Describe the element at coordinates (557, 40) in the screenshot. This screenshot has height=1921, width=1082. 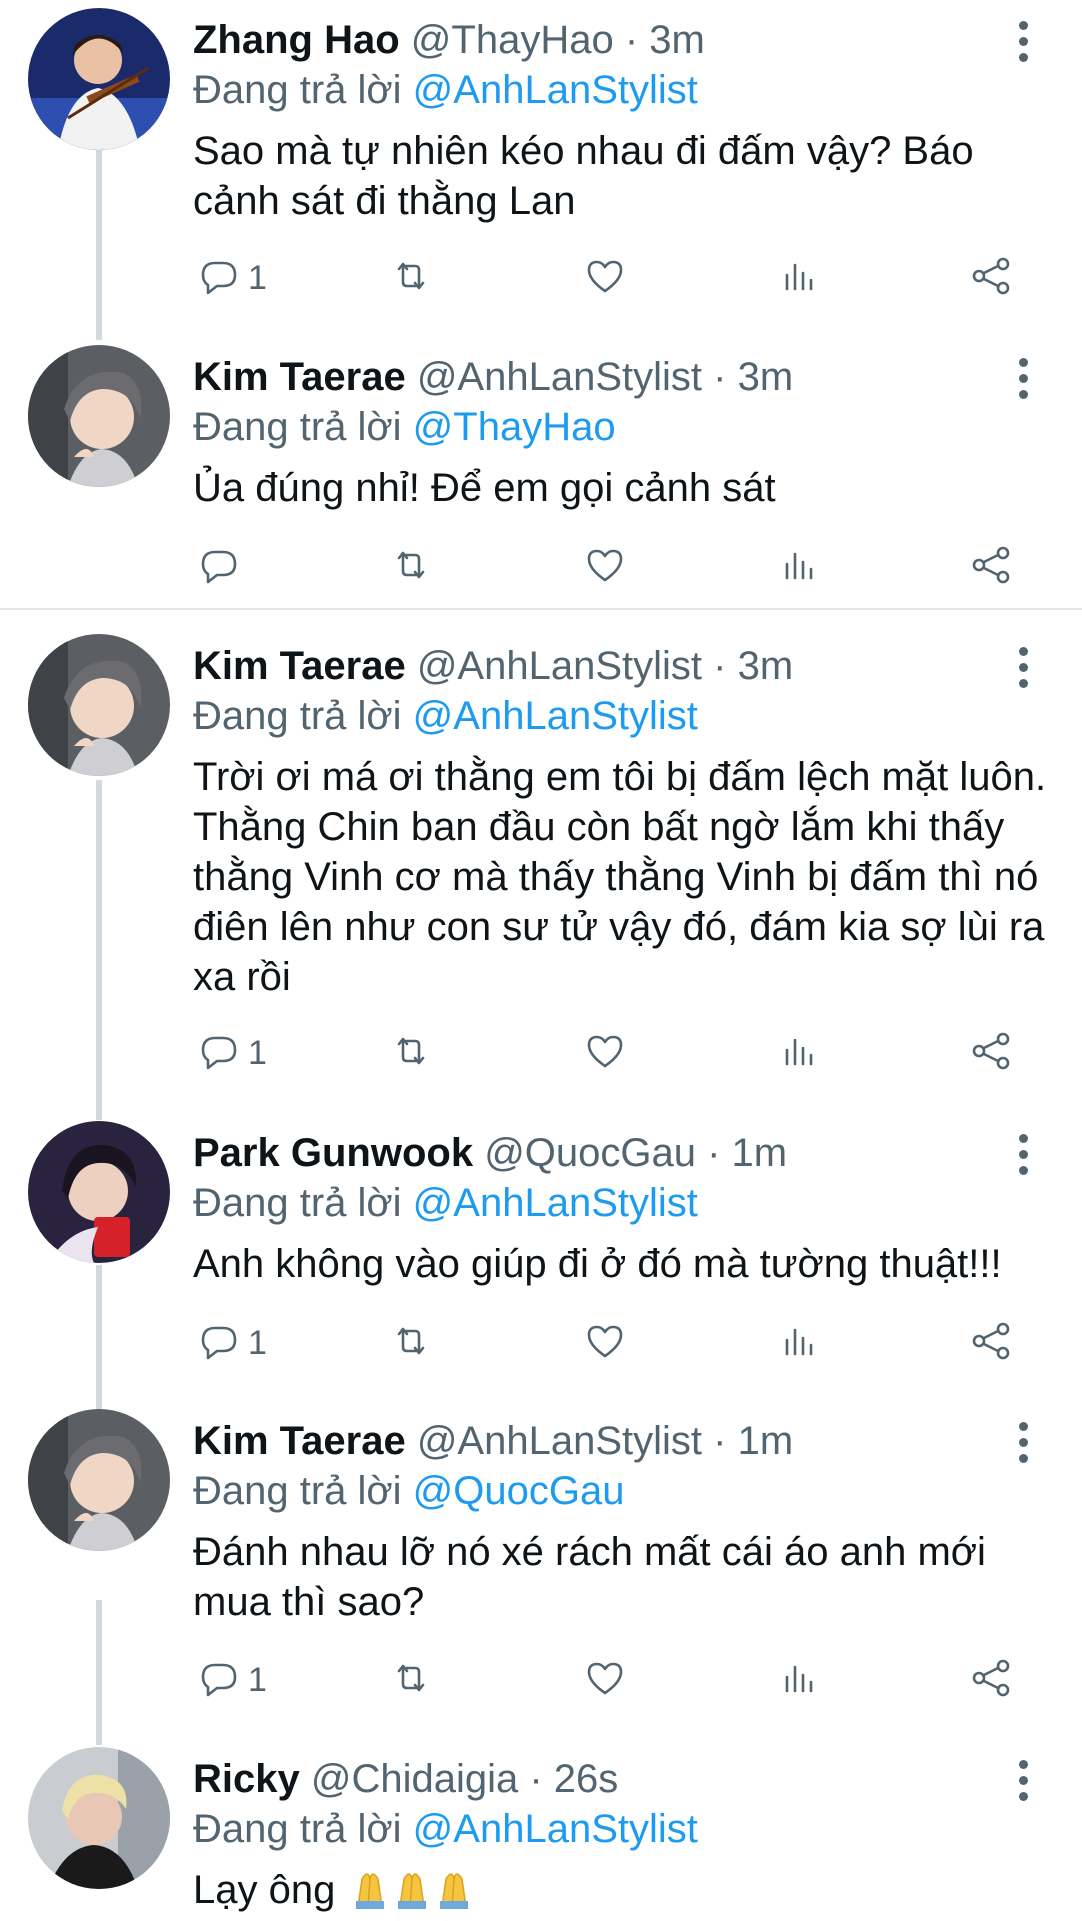
I see `handle-time: @ThayHao · 3m` at that location.